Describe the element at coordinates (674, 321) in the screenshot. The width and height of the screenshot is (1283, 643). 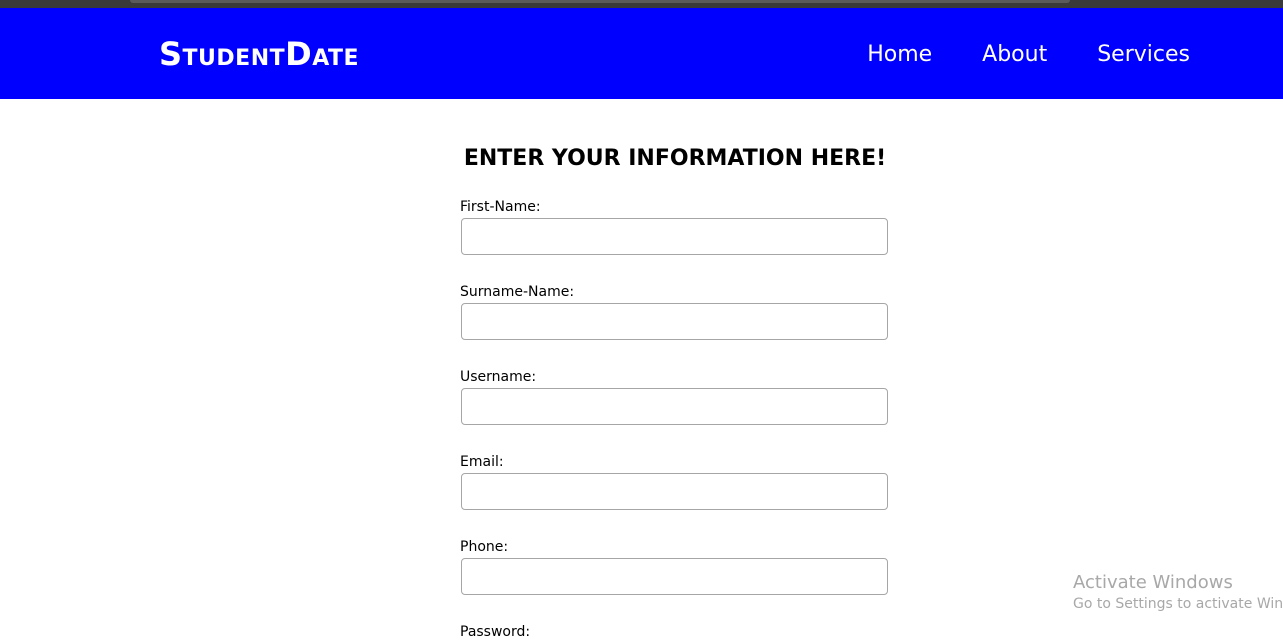
I see `surname-input` at that location.